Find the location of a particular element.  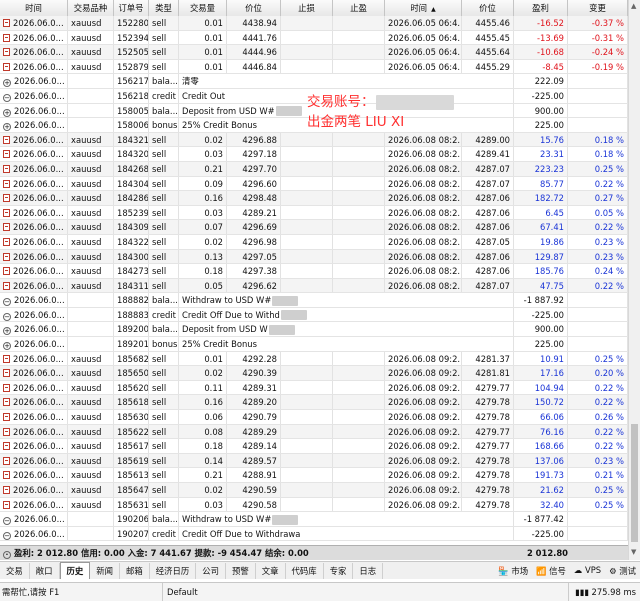

table-cell: 17.16 is located at coordinates (541, 373).